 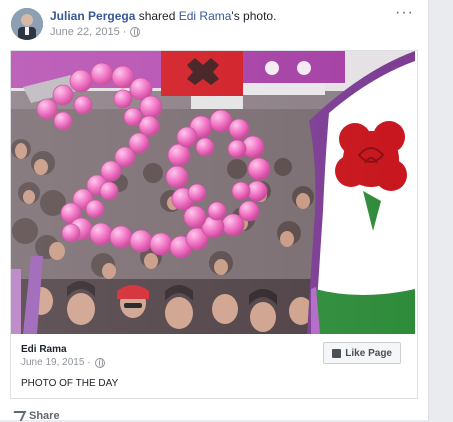 I want to click on post-subline: June 22, 2015 ·, so click(x=95, y=32).